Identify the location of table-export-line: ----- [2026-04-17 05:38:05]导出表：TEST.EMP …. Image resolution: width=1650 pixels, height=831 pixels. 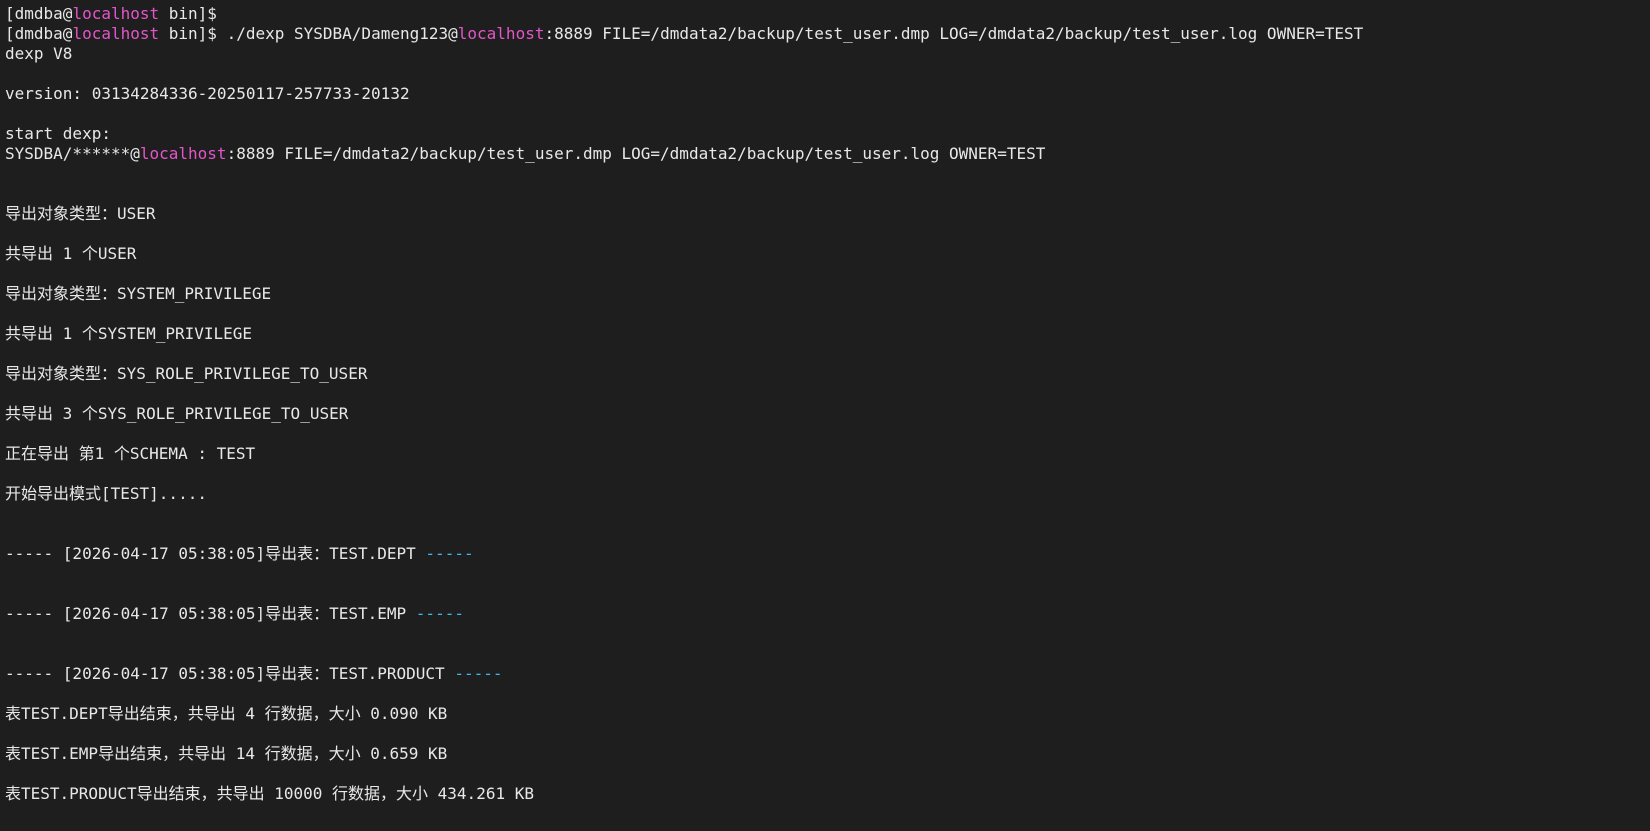
(827, 614).